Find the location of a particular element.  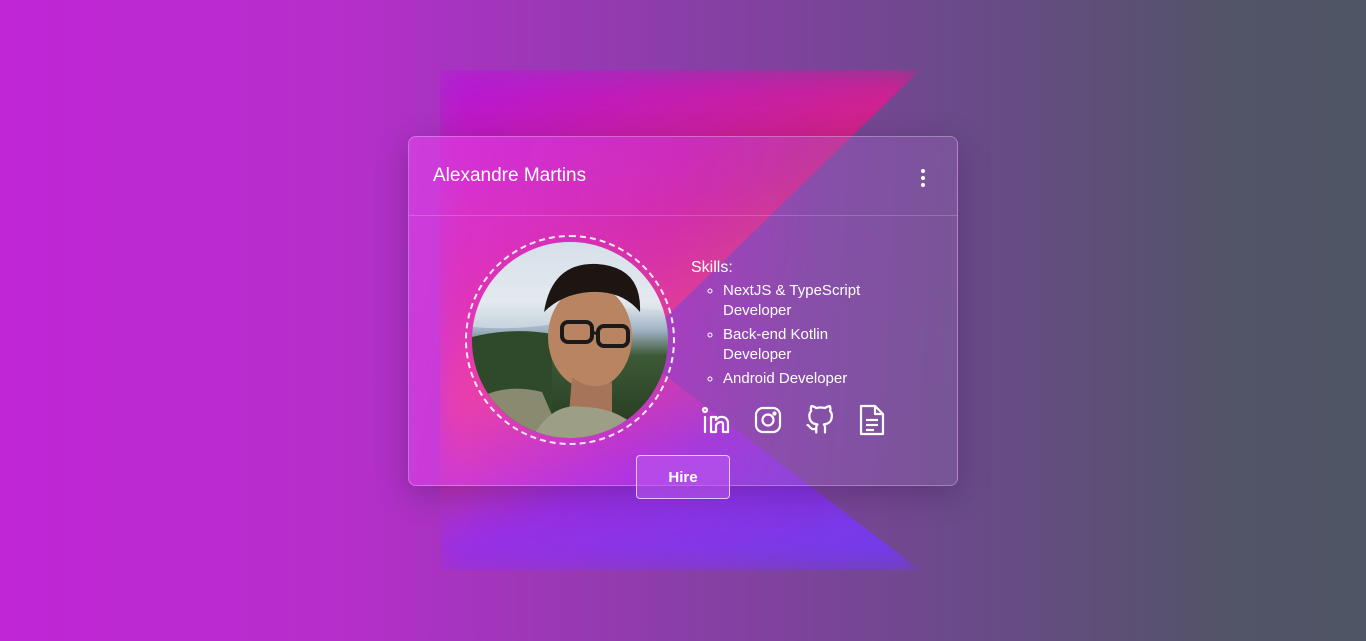

more-vertical-icon is located at coordinates (923, 178).